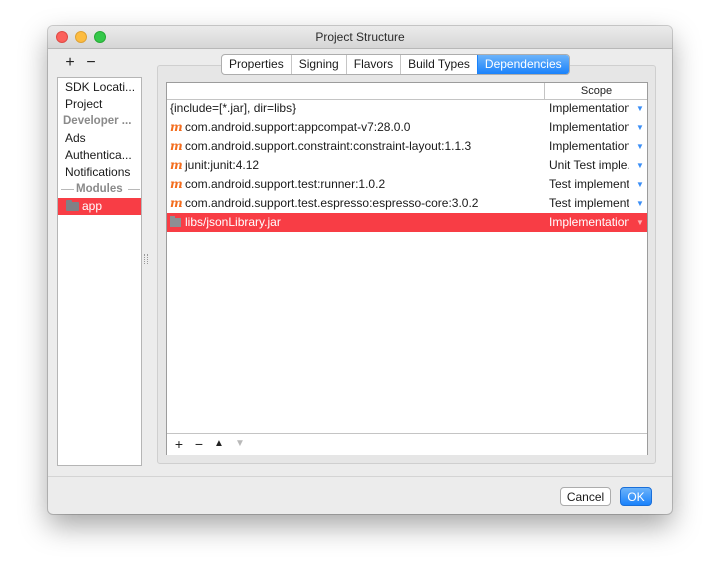 The width and height of the screenshot is (720, 583). What do you see at coordinates (199, 444) in the screenshot?
I see `remove-dependency-button: −` at bounding box center [199, 444].